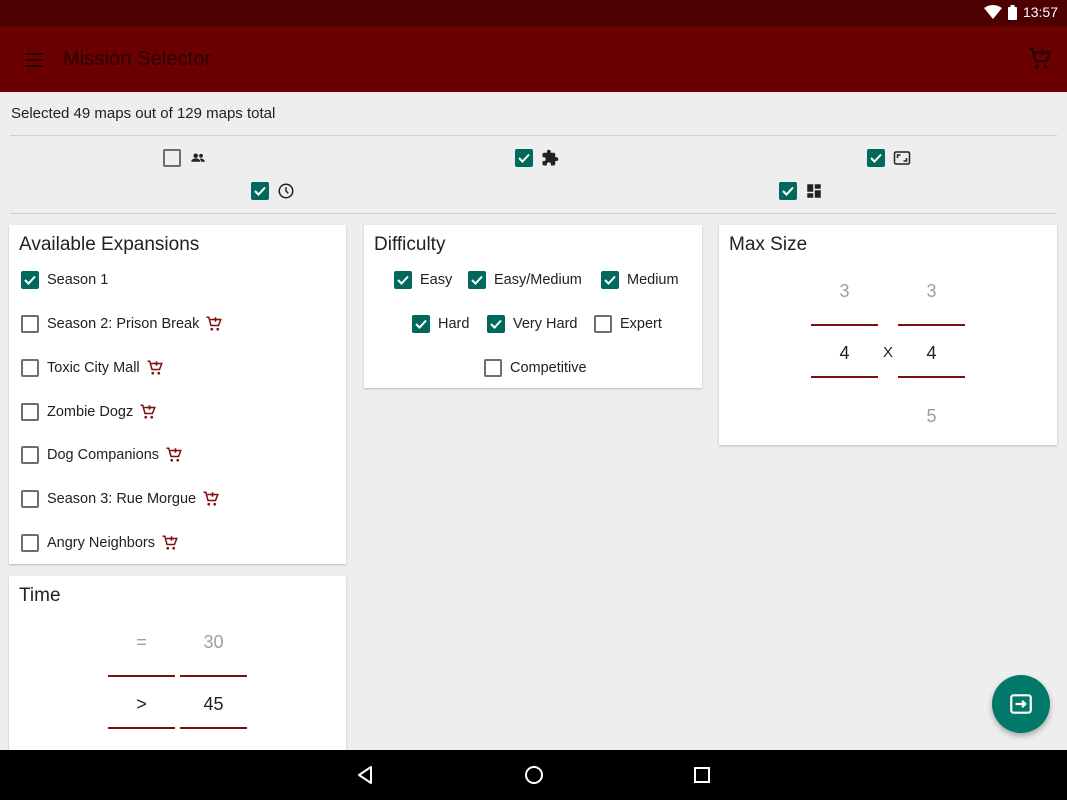 The image size is (1067, 800). Describe the element at coordinates (141, 642) in the screenshot. I see `operator-picker-above: =` at that location.